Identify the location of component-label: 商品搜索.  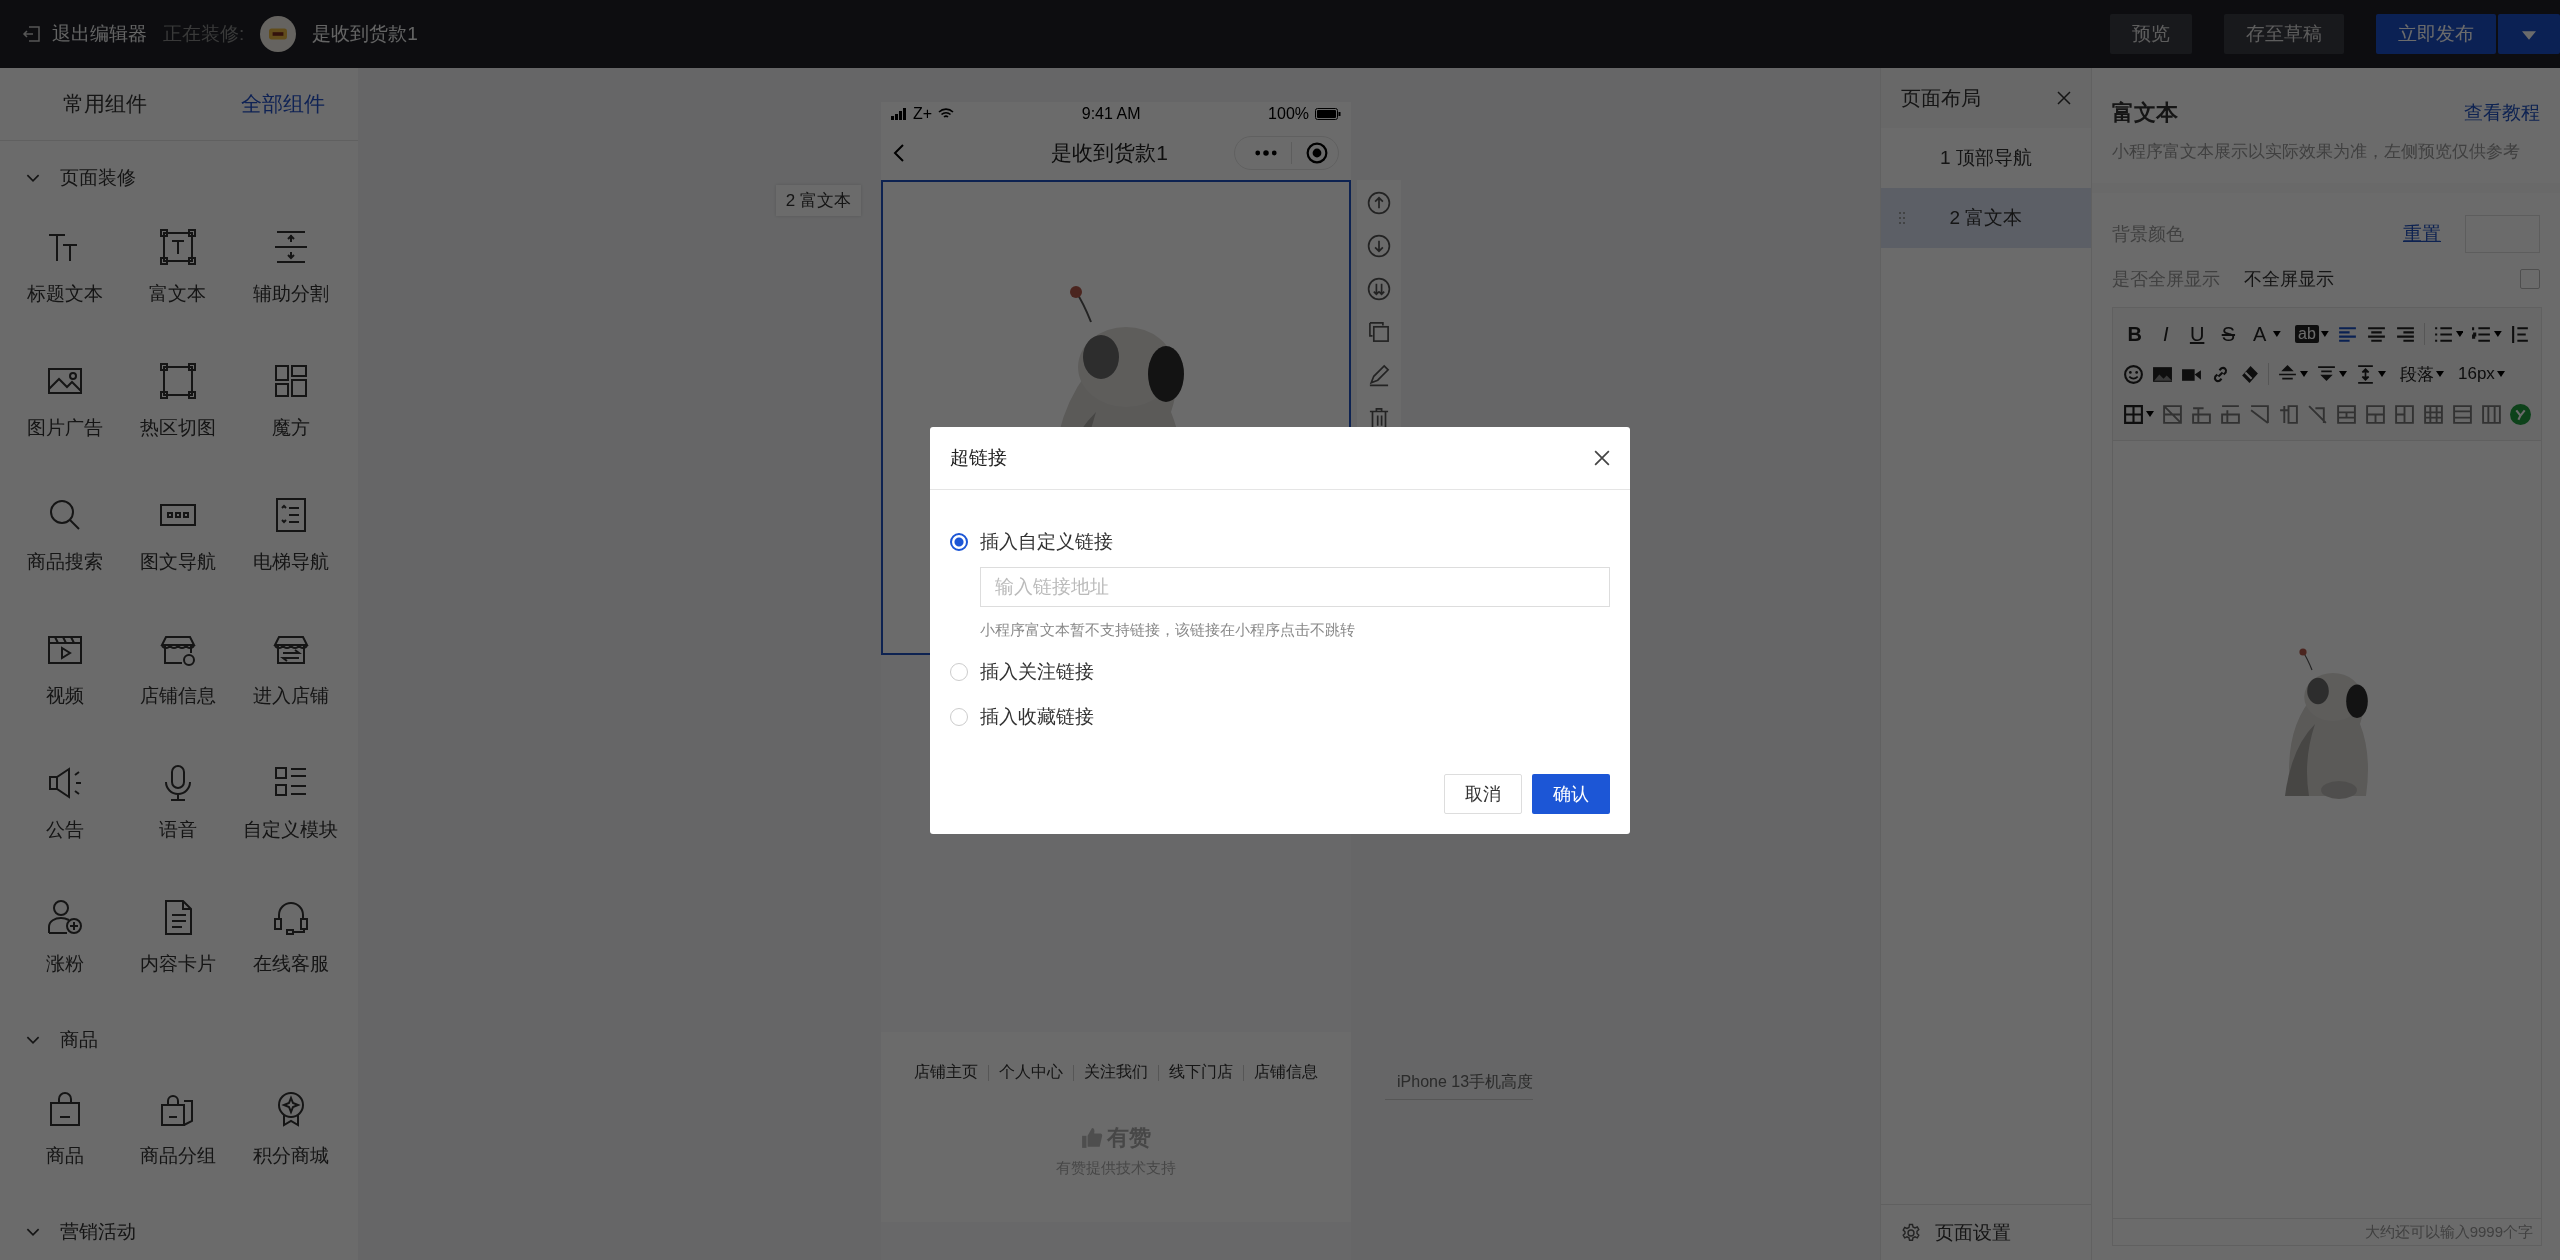
(64, 562).